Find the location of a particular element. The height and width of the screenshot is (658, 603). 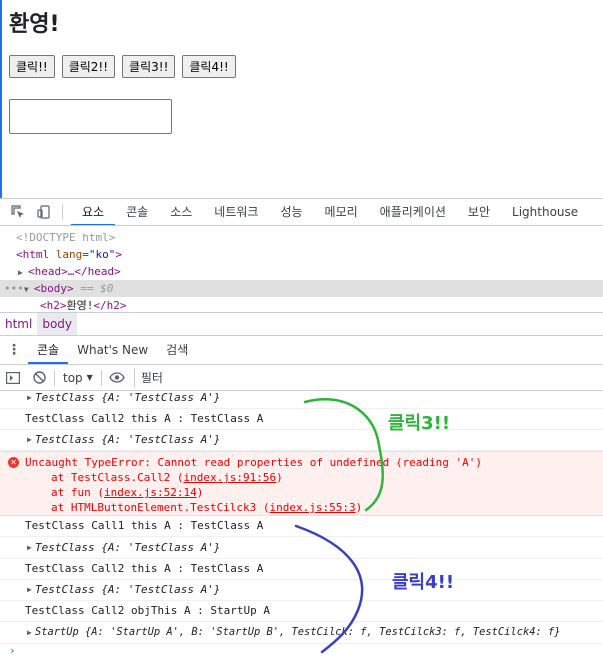

html-node: <html lang="ko"> is located at coordinates (301, 254).